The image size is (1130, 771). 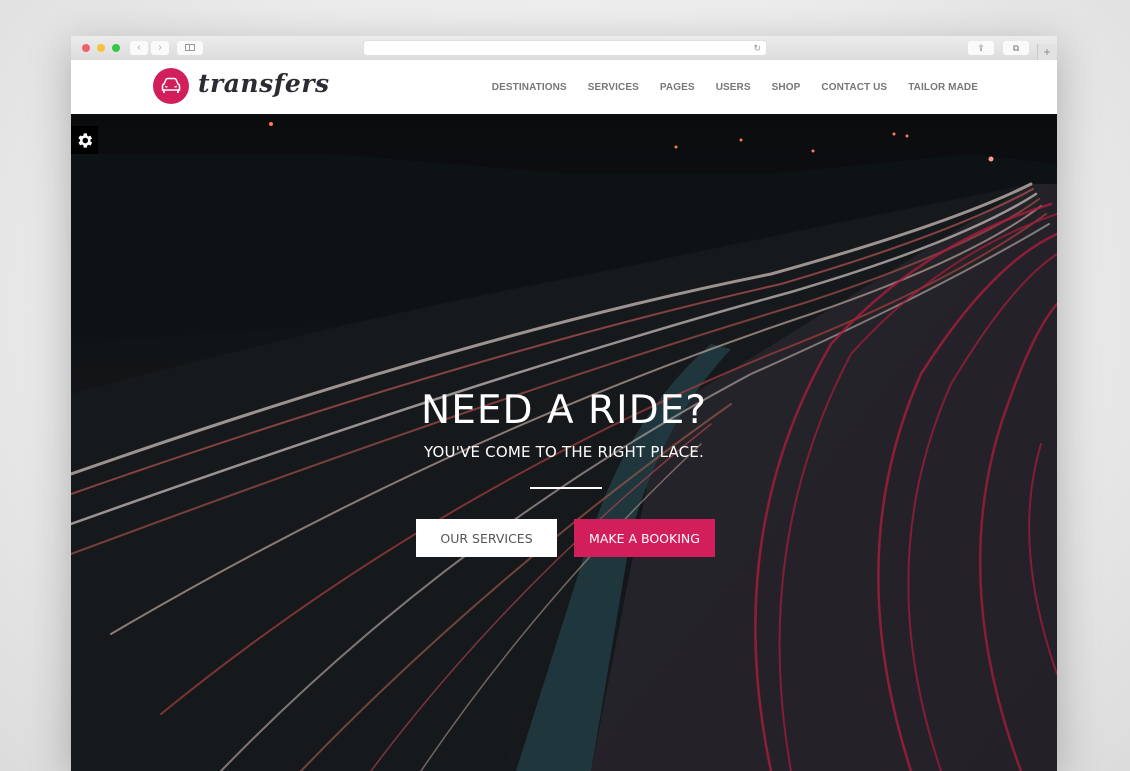 I want to click on make-a-booking-button: MAKE A BOOKING, so click(x=644, y=538).